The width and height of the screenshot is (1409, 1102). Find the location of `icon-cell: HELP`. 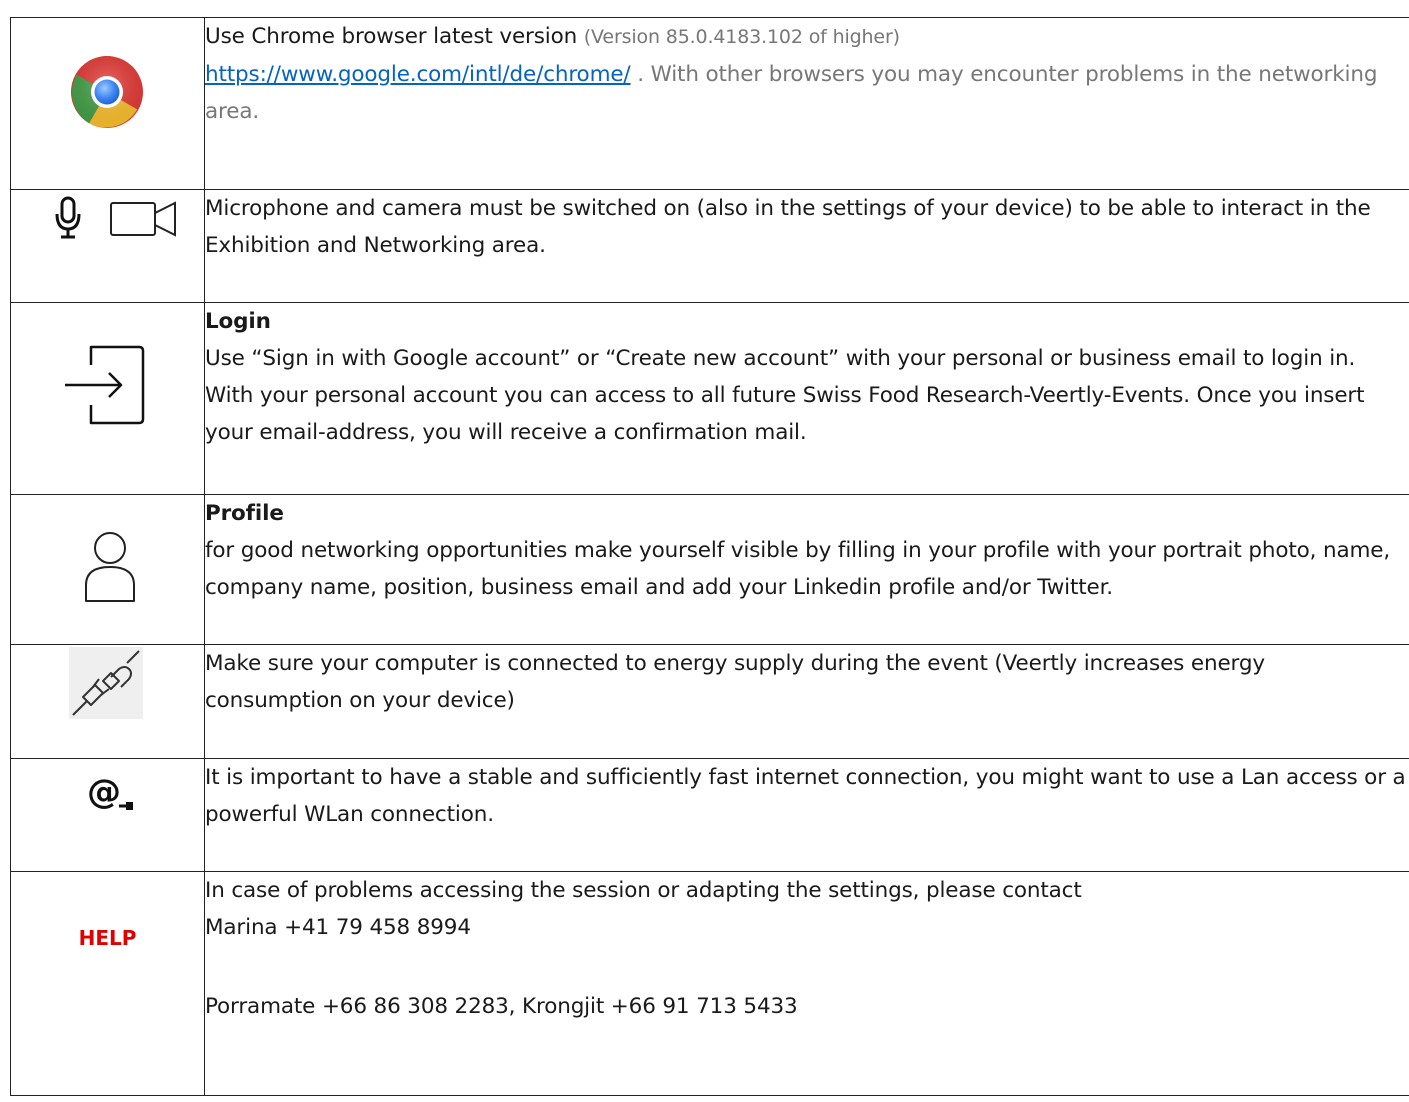

icon-cell: HELP is located at coordinates (107, 983).